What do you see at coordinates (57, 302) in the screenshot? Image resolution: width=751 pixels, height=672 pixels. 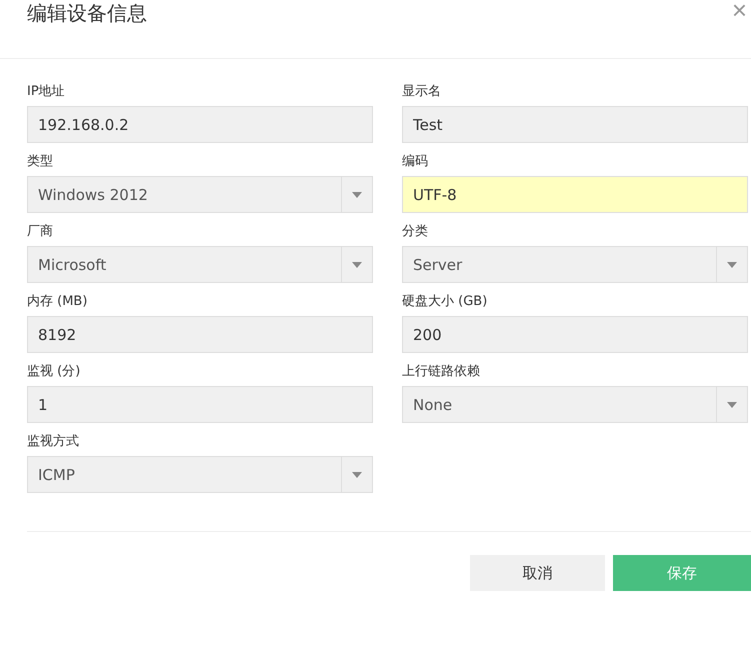 I see `field-label: 内存 (MB)` at bounding box center [57, 302].